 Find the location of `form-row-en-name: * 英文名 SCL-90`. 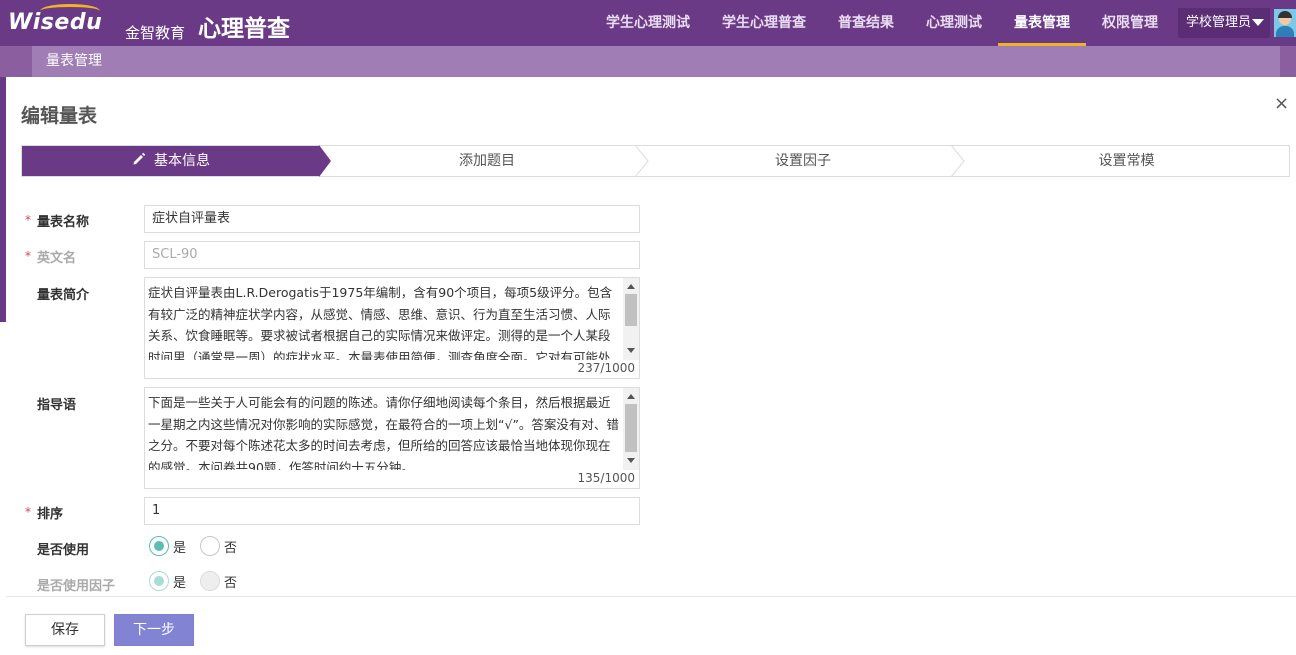

form-row-en-name: * 英文名 SCL-90 is located at coordinates (341, 255).